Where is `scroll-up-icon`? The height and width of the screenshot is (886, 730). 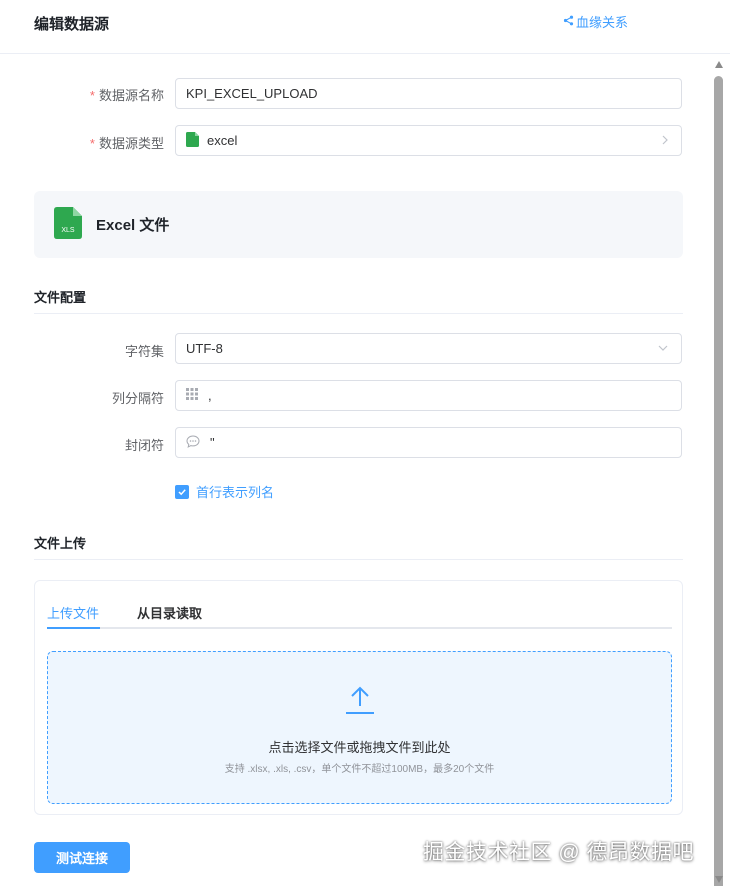
scroll-up-icon is located at coordinates (719, 64).